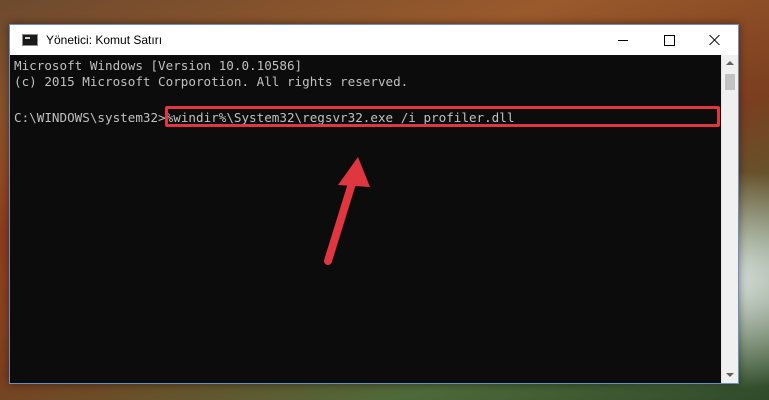  What do you see at coordinates (730, 82) in the screenshot?
I see `scroll-thumb` at bounding box center [730, 82].